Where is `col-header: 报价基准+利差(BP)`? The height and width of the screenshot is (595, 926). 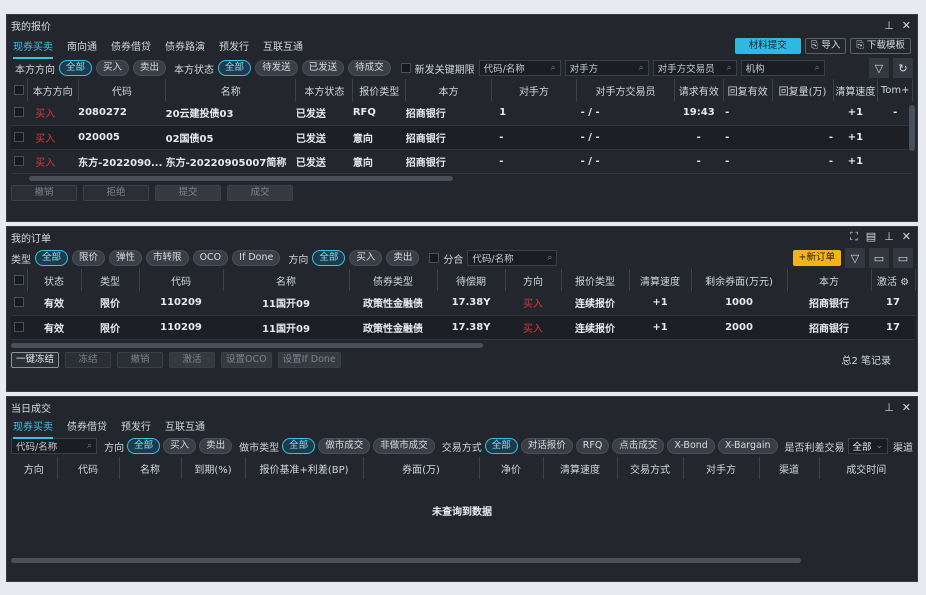
col-header: 报价基准+利差(BP) is located at coordinates (304, 468).